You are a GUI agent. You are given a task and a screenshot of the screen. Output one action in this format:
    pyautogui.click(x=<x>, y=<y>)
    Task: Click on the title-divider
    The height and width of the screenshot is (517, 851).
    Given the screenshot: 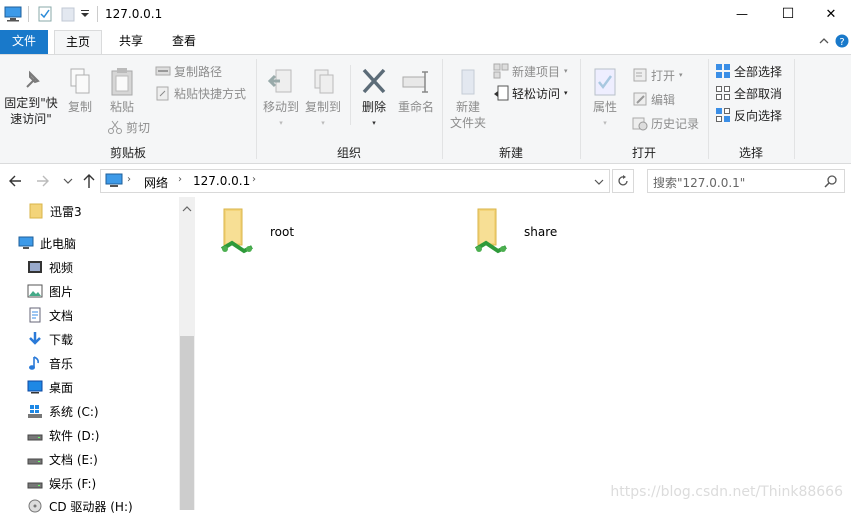 What is the action you would take?
    pyautogui.click(x=97, y=14)
    